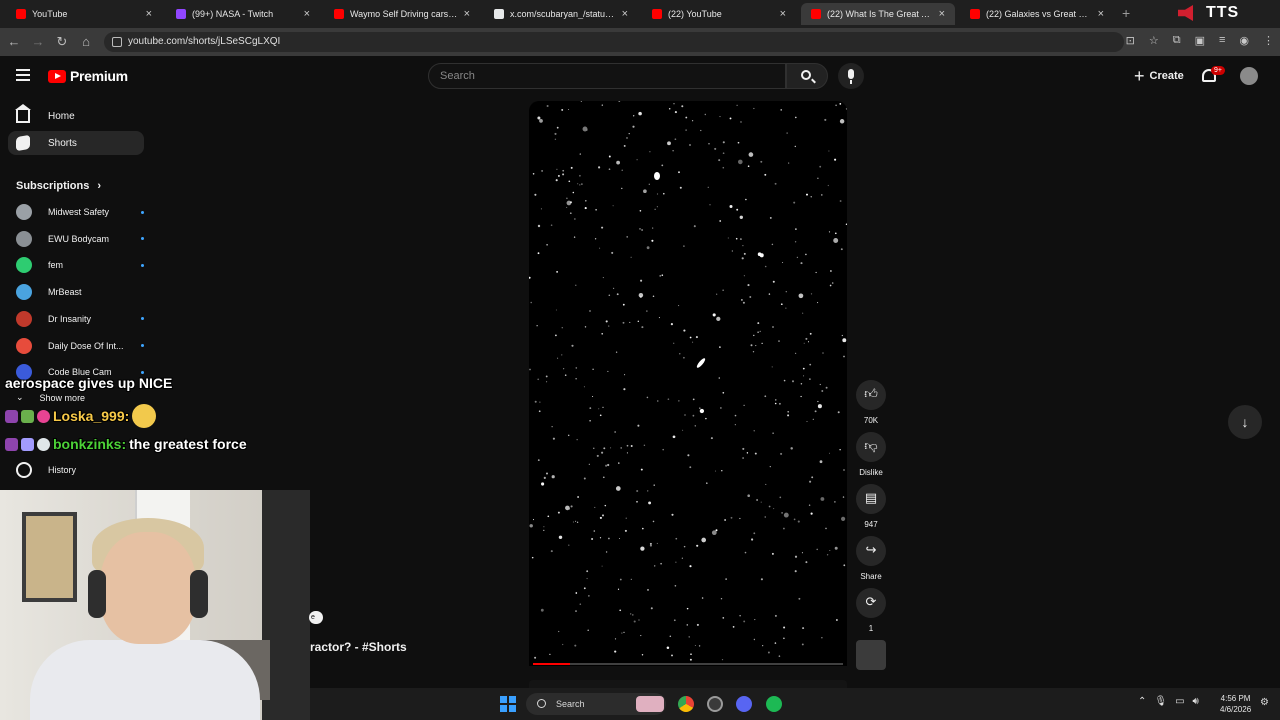 The image size is (1280, 720). What do you see at coordinates (1196, 701) in the screenshot?
I see `volume-icon: 🔊︎` at bounding box center [1196, 701].